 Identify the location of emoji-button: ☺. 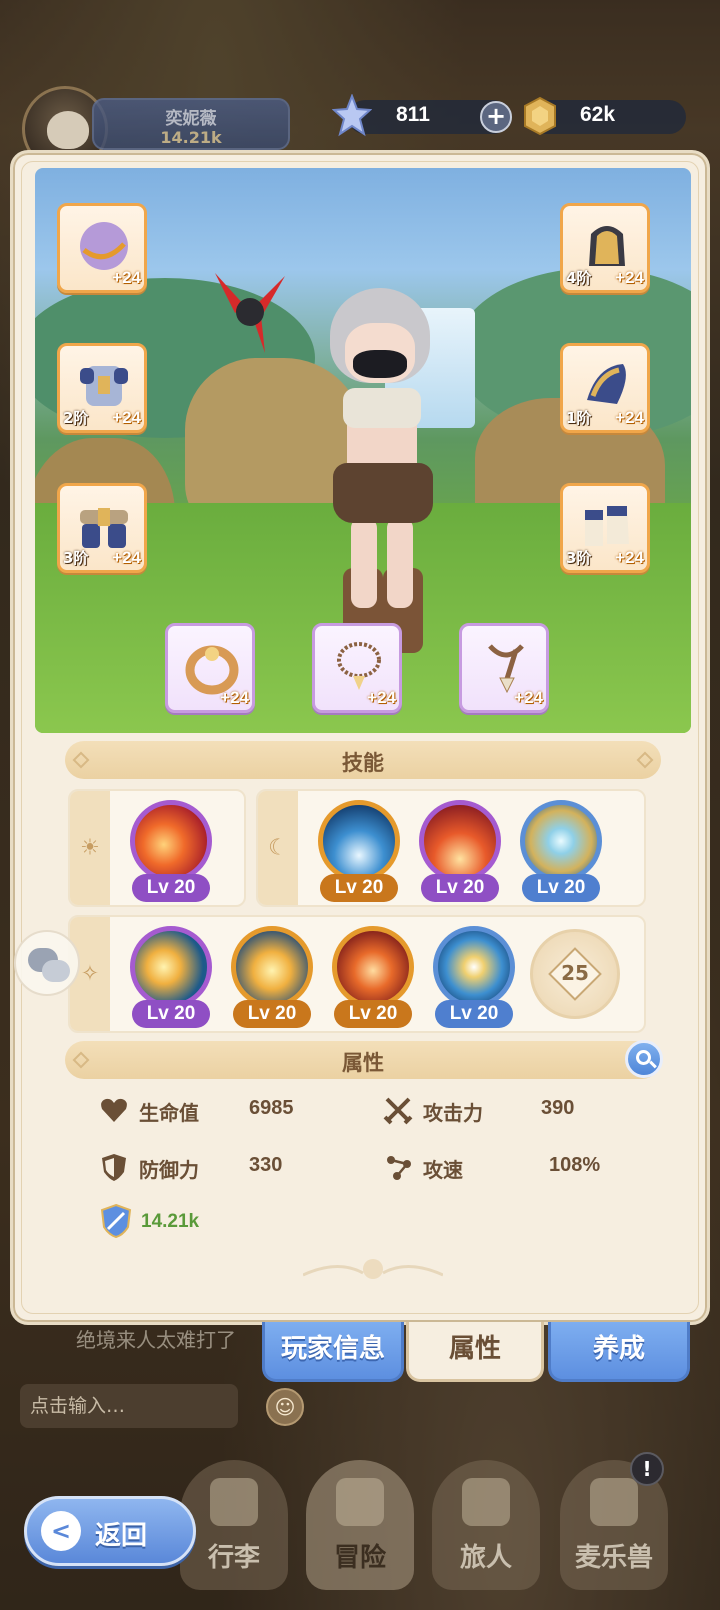
(285, 1407).